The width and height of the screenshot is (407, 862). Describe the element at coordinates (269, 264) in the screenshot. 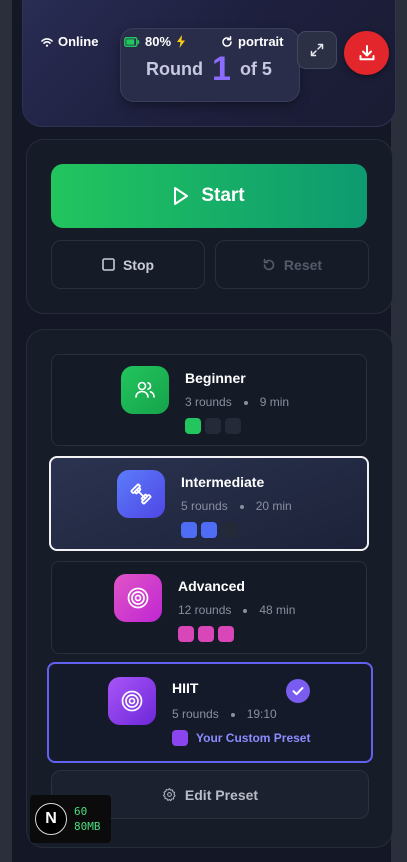

I see `reset-icon` at that location.